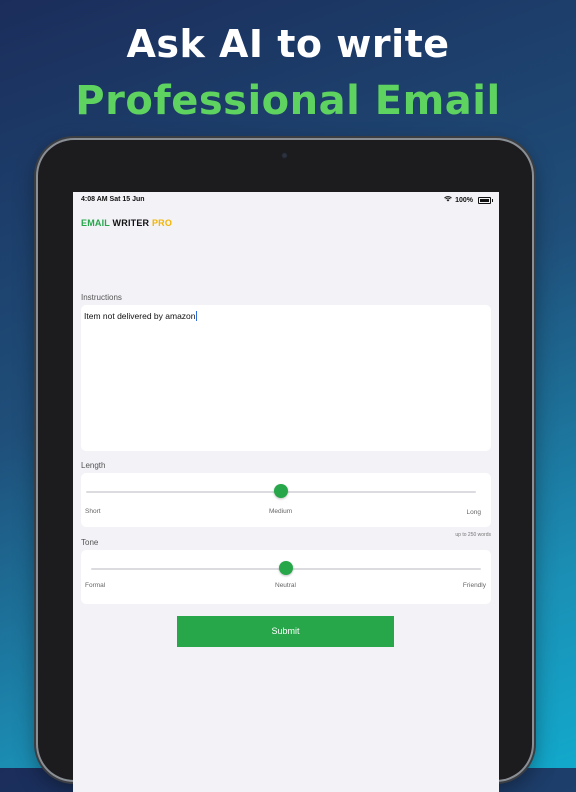  I want to click on promo-headline-line1: Ask AI to write, so click(288, 44).